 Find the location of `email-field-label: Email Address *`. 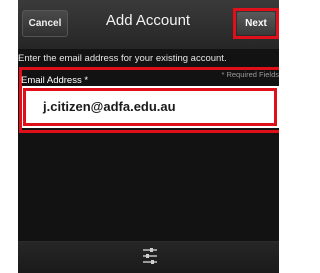

email-field-label: Email Address * is located at coordinates (55, 80).